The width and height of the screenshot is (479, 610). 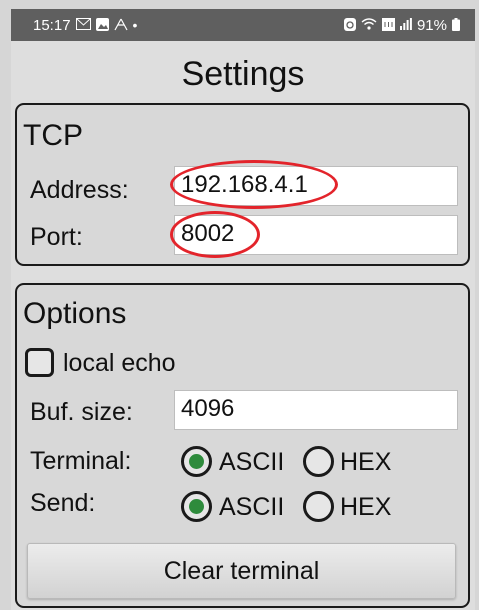 I want to click on send-ascii-label: ASCII, so click(x=252, y=507).